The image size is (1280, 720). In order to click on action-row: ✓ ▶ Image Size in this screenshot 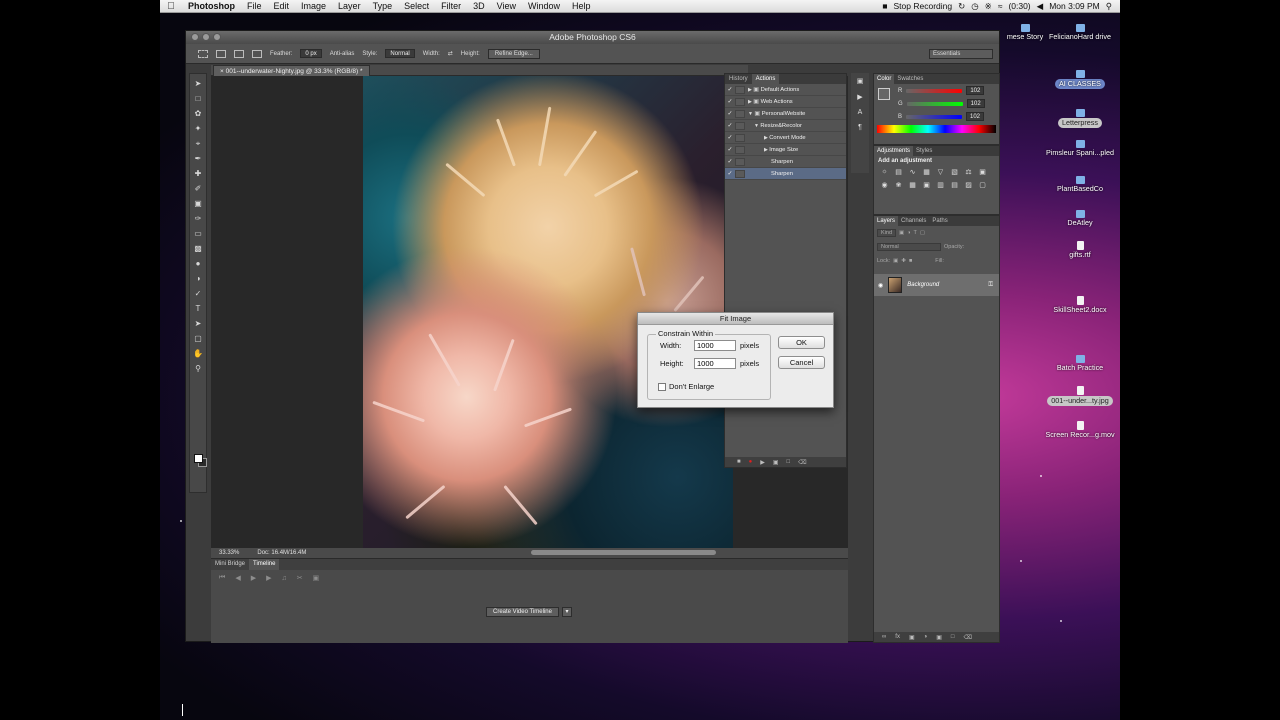, I will do `click(785, 150)`.